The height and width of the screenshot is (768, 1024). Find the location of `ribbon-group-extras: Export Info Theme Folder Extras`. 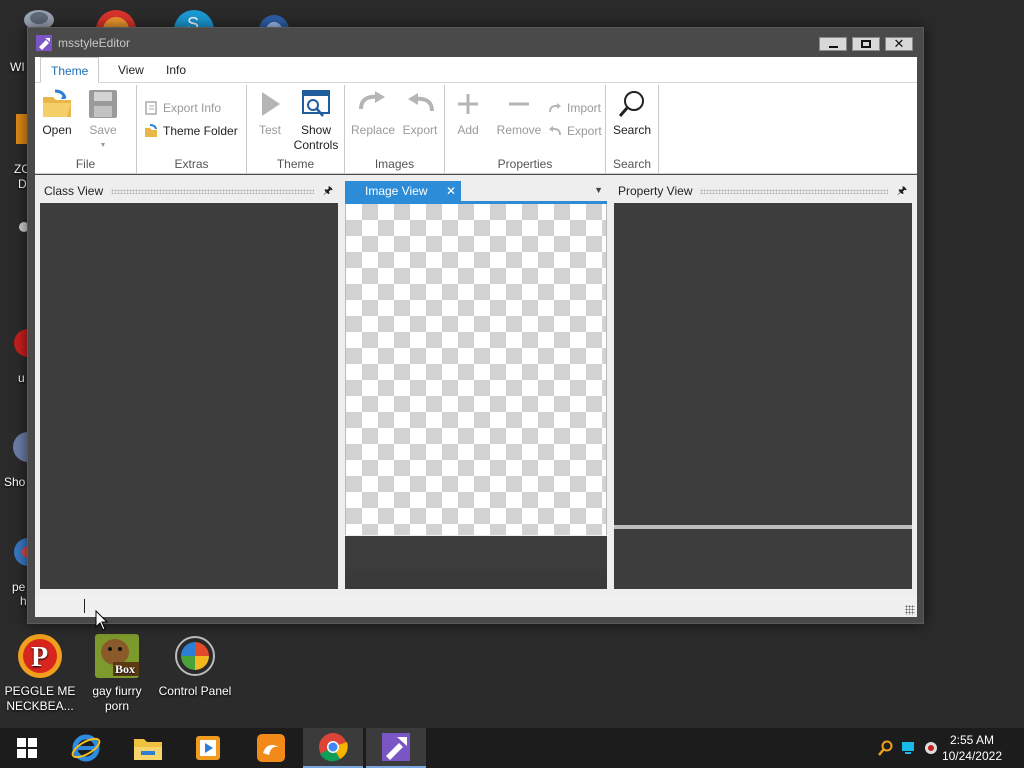

ribbon-group-extras: Export Info Theme Folder Extras is located at coordinates (192, 129).